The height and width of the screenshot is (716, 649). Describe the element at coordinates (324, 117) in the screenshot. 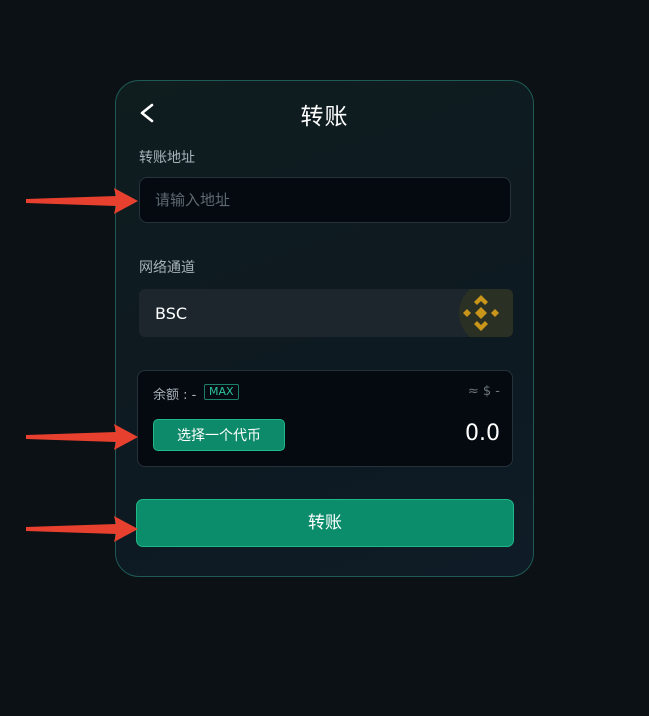

I see `page-title: 转账` at that location.